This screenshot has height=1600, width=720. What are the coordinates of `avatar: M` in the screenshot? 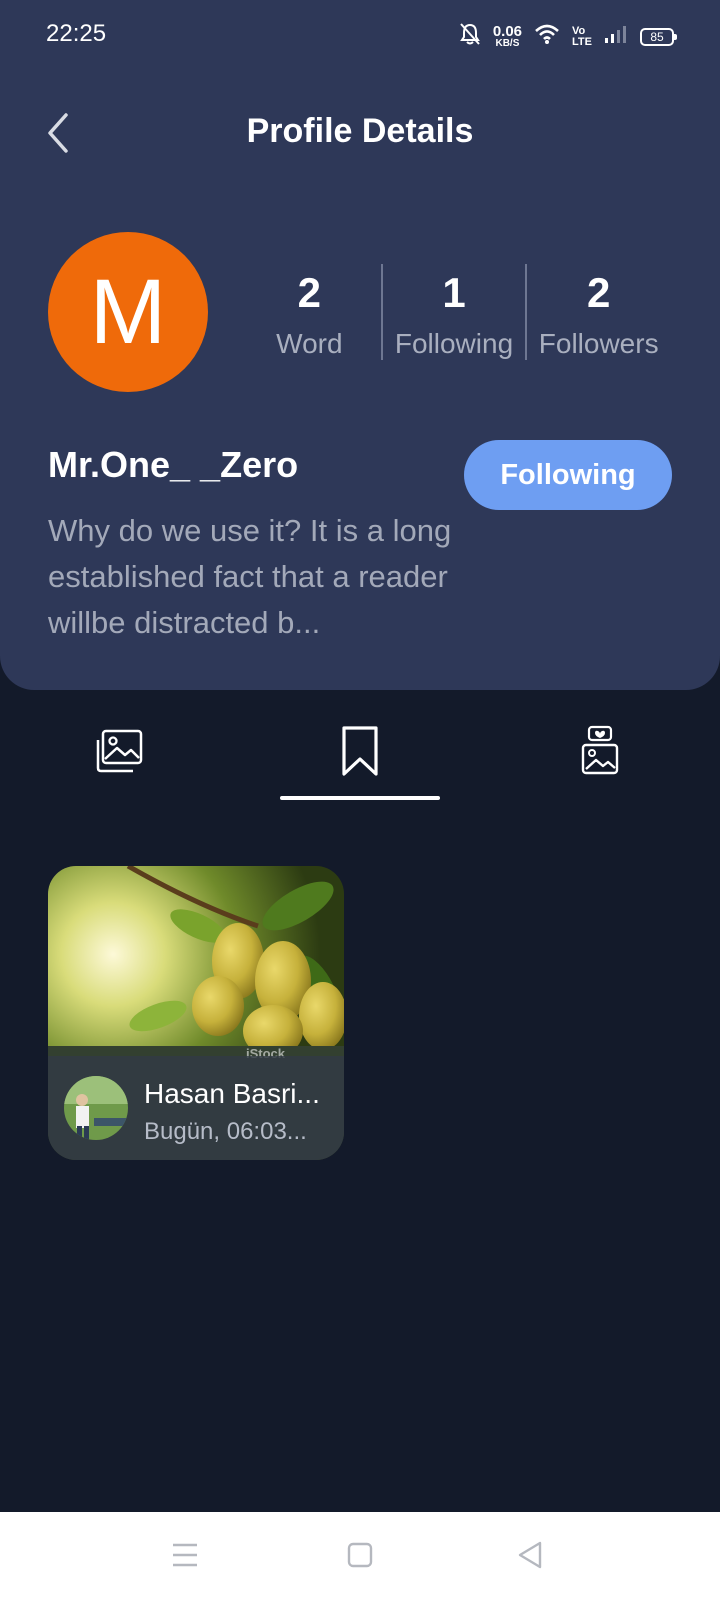 It's located at (128, 312).